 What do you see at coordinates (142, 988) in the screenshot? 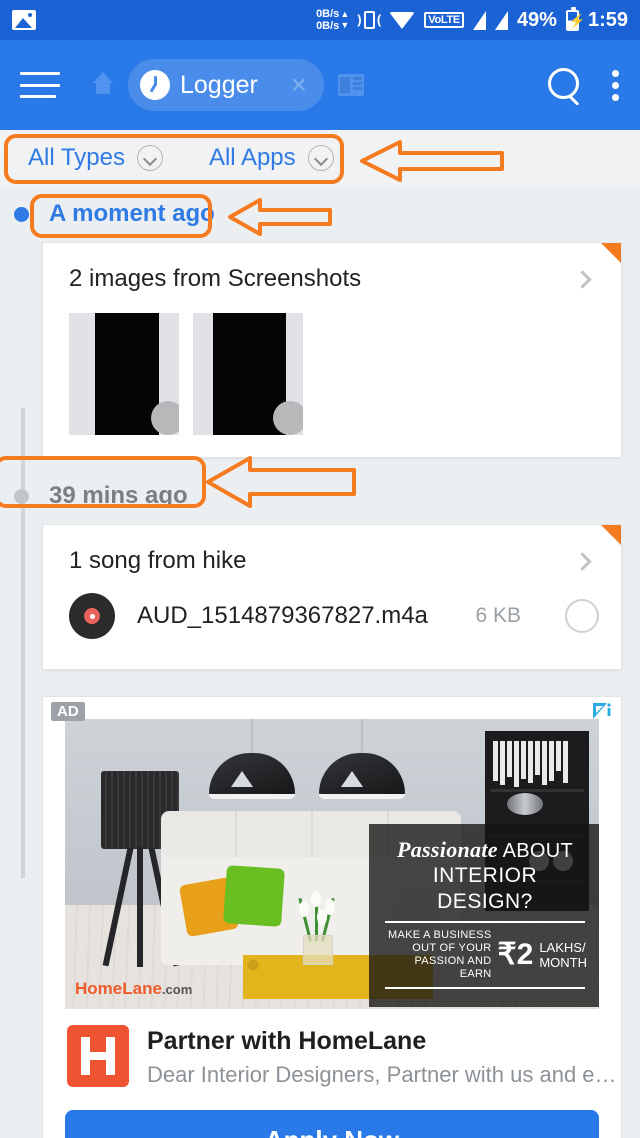
I see `watermark-part2: Lane` at bounding box center [142, 988].